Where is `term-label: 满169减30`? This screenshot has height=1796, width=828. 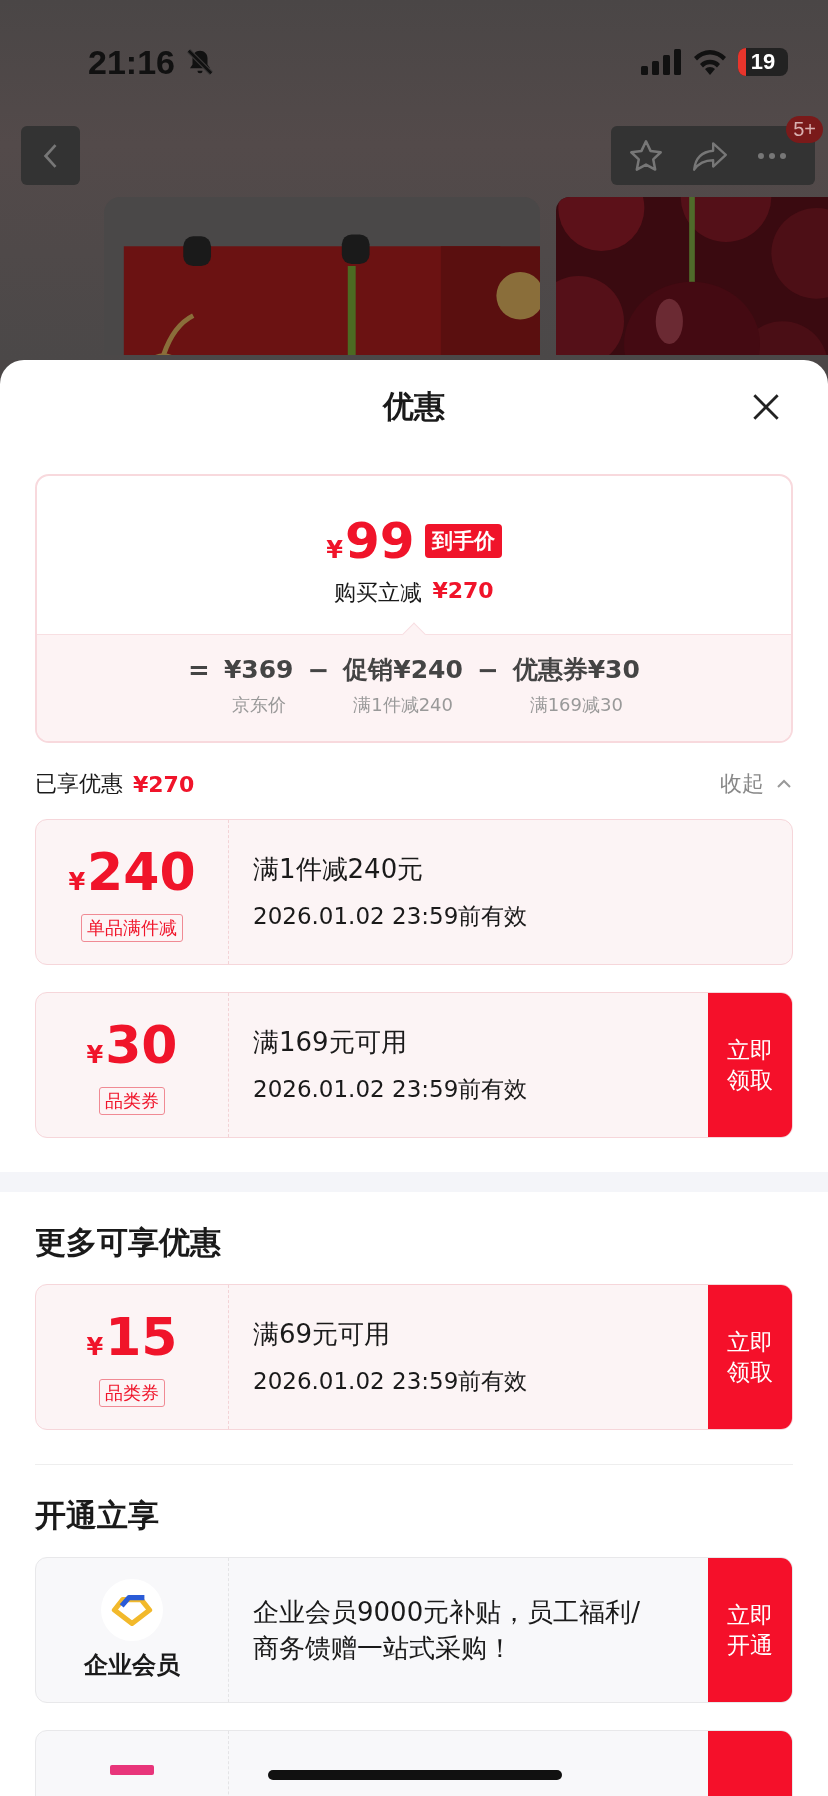
term-label: 满169减30 is located at coordinates (576, 705).